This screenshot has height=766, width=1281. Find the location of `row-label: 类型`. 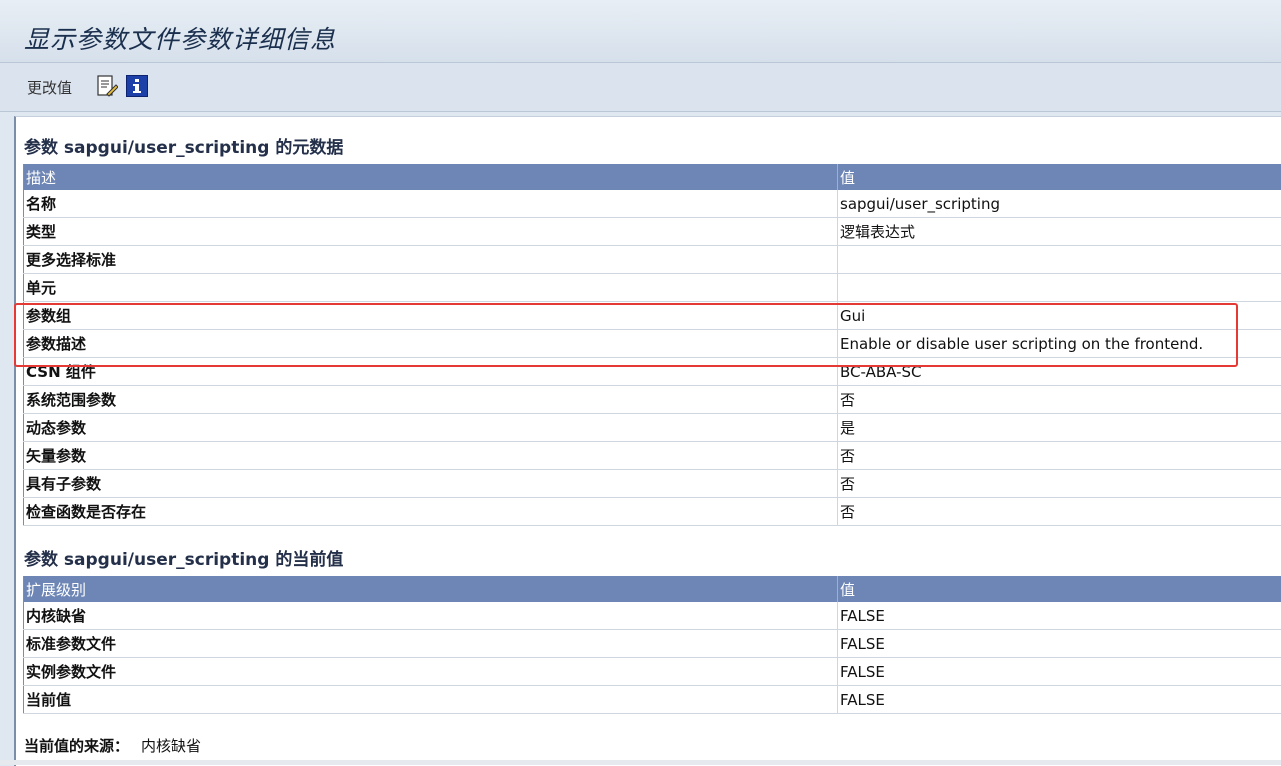

row-label: 类型 is located at coordinates (431, 232).